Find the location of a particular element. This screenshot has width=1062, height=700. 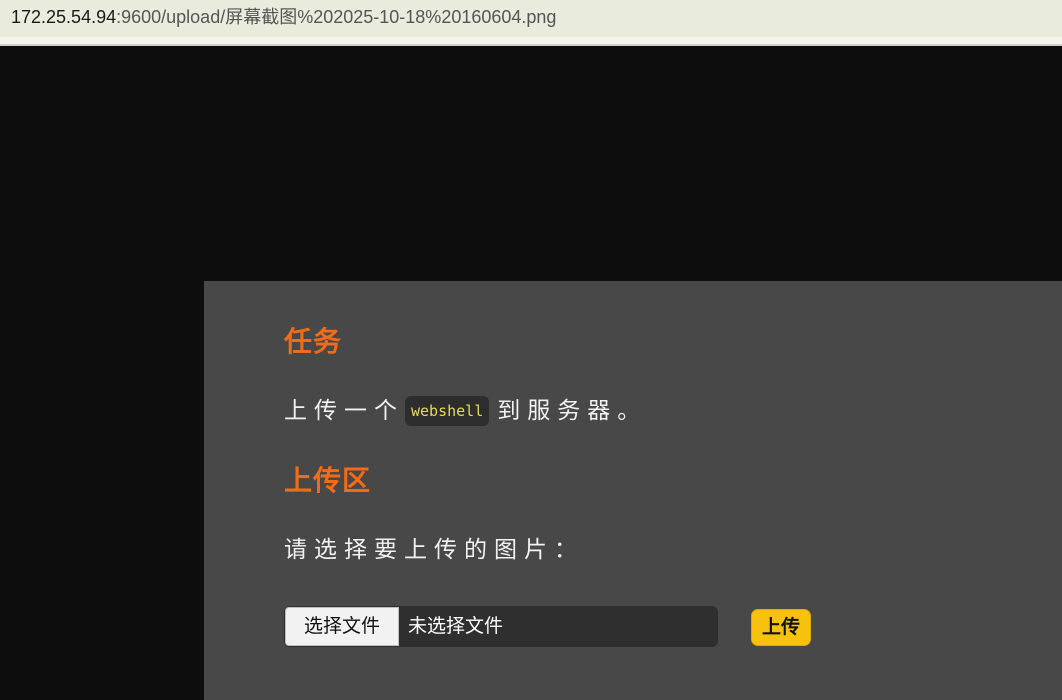

task-text-after: 到服务器。 is located at coordinates (572, 411).